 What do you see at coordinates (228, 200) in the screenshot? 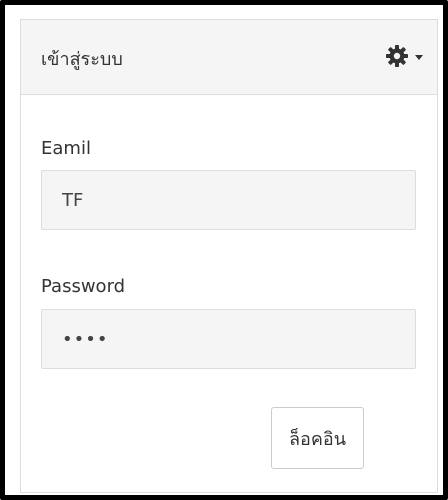
I see `email-field` at bounding box center [228, 200].